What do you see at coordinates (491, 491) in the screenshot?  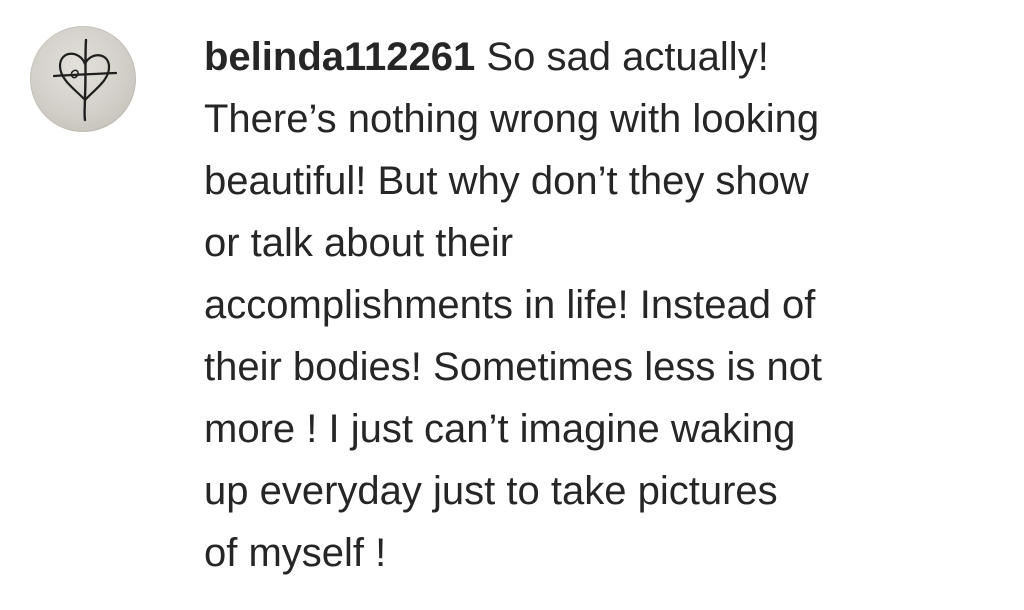 I see `comment-text-line: up everyday just to take pictures` at bounding box center [491, 491].